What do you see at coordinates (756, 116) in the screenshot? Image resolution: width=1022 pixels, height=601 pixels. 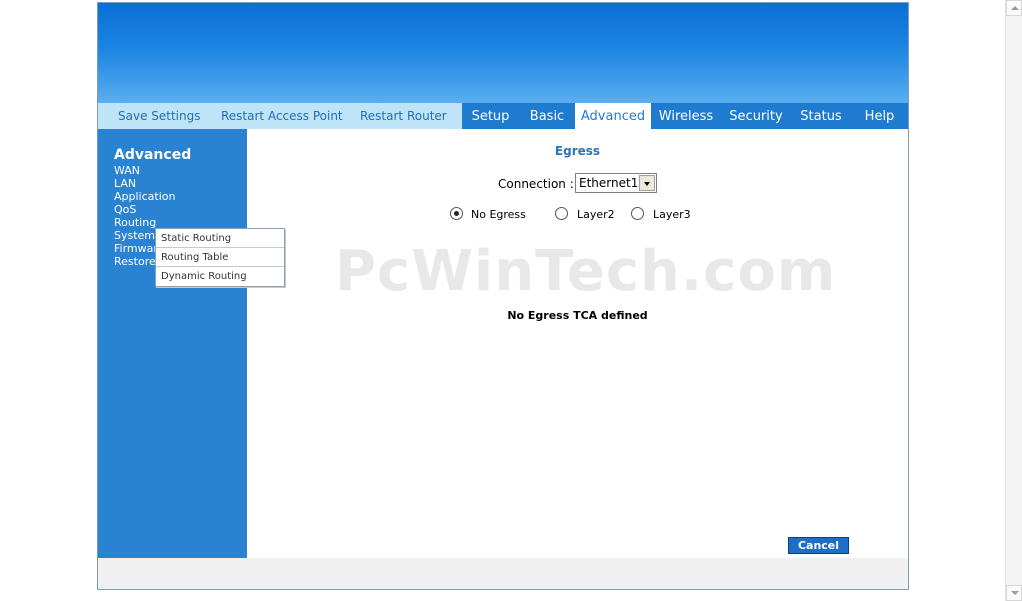 I see `tab-security: Security` at bounding box center [756, 116].